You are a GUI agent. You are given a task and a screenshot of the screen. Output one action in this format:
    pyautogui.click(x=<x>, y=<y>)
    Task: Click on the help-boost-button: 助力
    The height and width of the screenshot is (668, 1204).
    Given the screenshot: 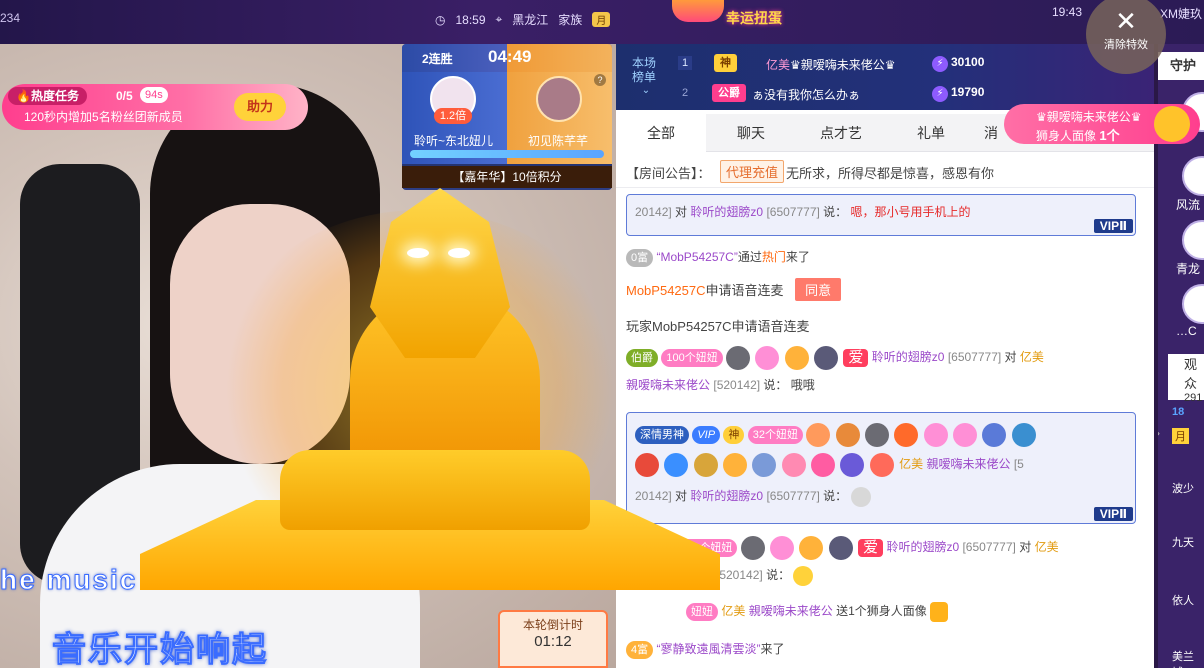 What is the action you would take?
    pyautogui.click(x=260, y=107)
    